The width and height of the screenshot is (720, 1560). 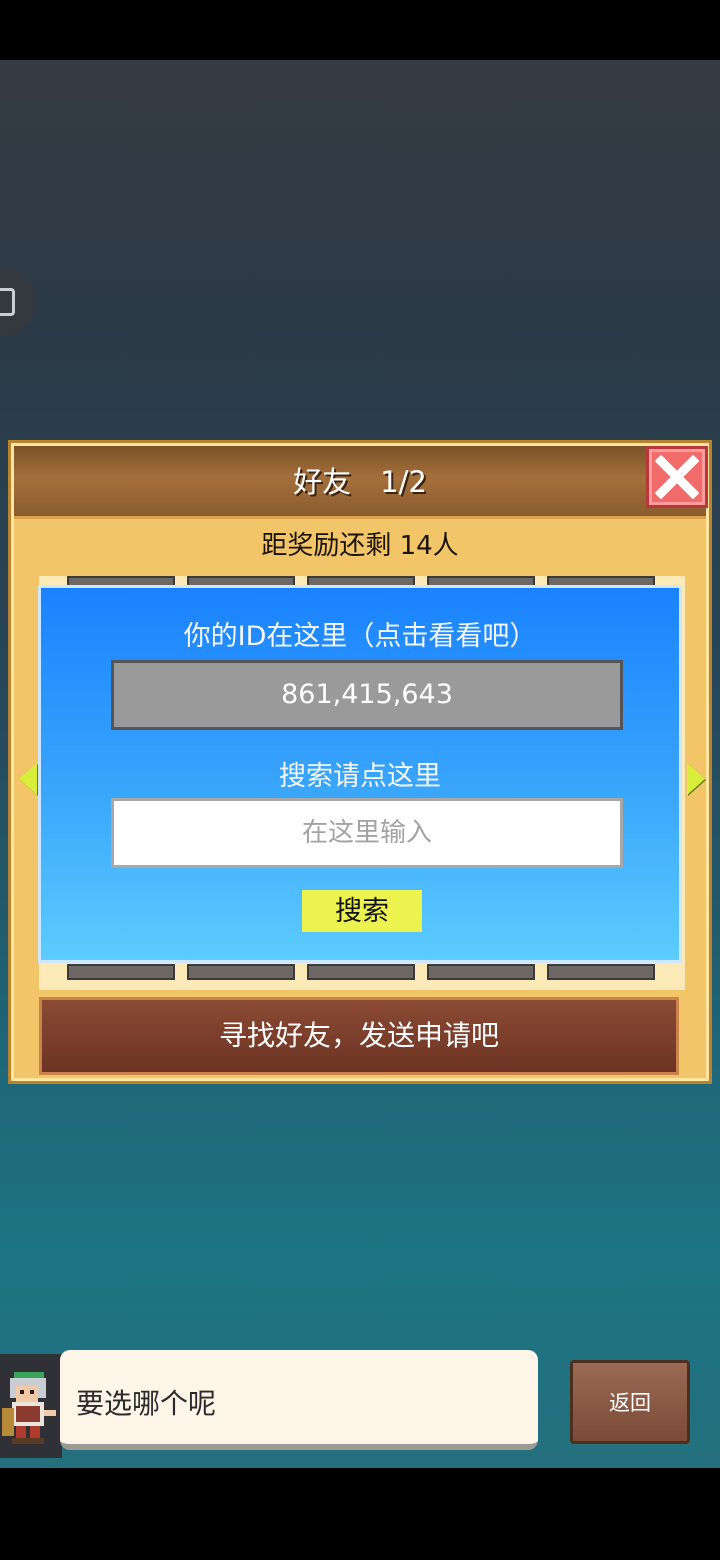 What do you see at coordinates (299, 1400) in the screenshot?
I see `speech-bubble: 要选哪个呢` at bounding box center [299, 1400].